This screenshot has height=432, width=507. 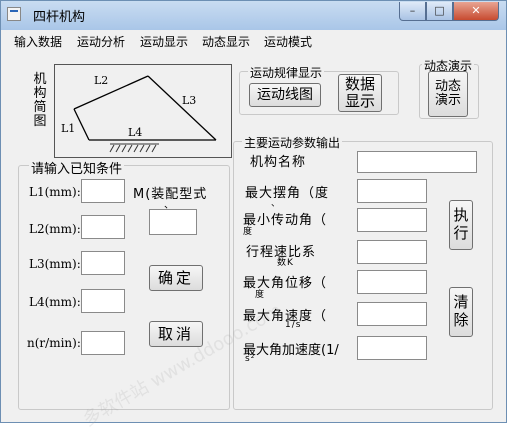 What do you see at coordinates (248, 232) in the screenshot?
I see `min-transmission-angle-unit: 度` at bounding box center [248, 232].